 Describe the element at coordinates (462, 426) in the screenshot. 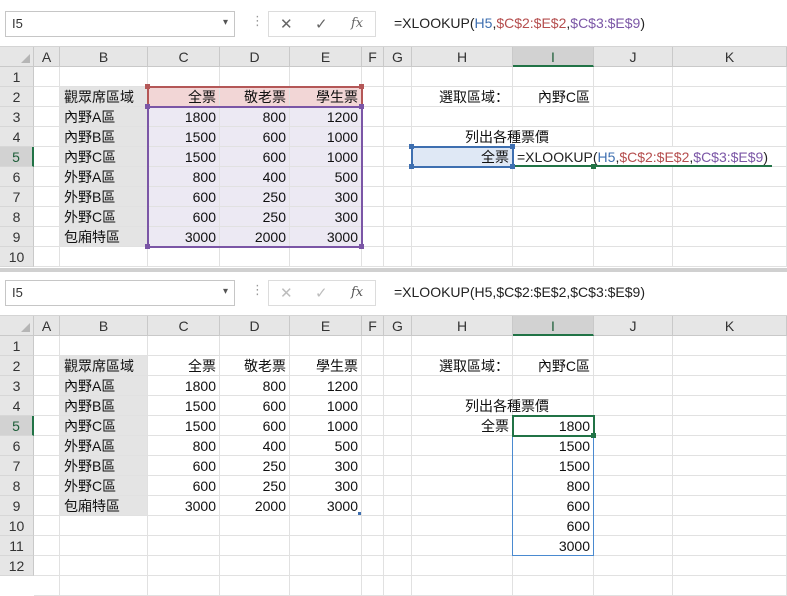

I see `ticket-type-cell: 全票` at that location.